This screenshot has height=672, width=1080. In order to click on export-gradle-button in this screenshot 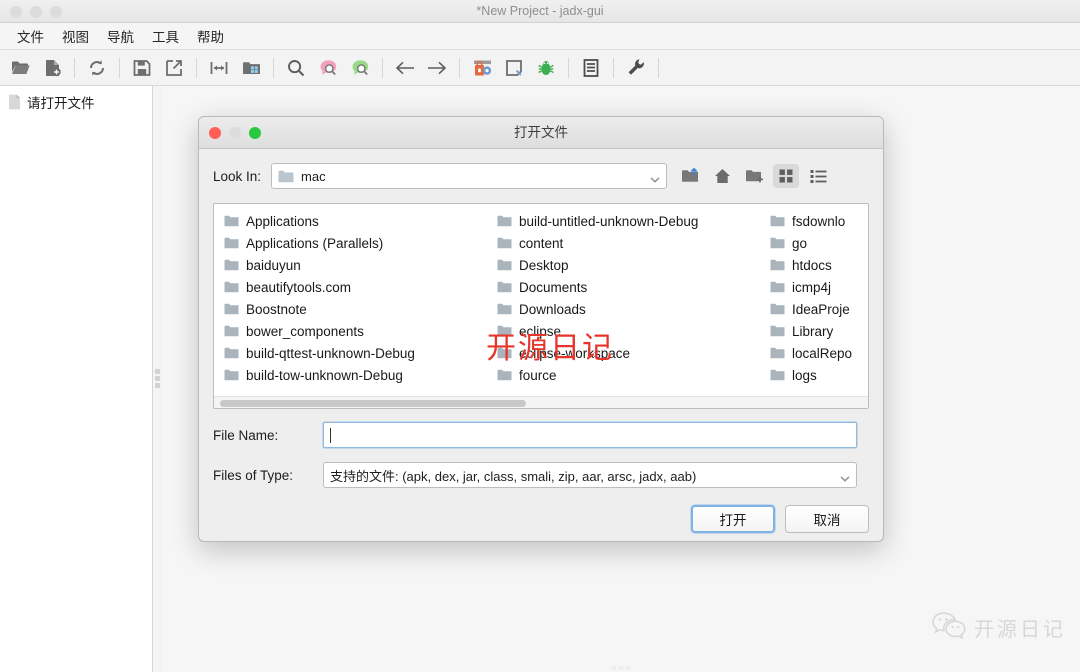, I will do `click(174, 68)`.